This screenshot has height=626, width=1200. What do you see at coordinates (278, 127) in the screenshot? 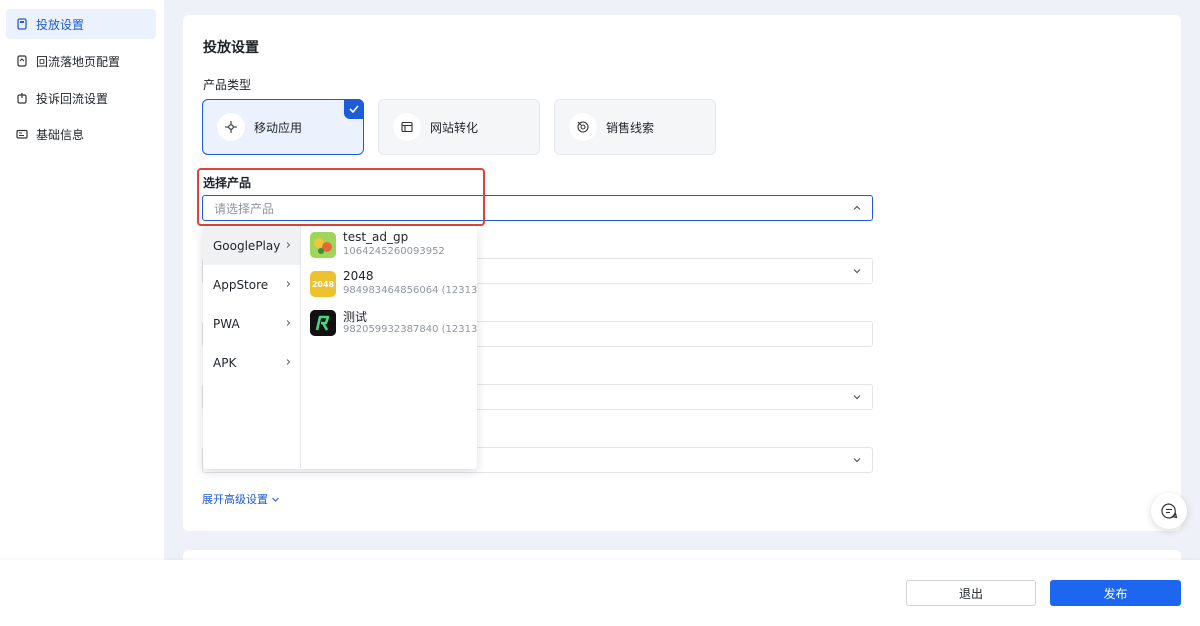
I see `product-type-label-text: 移动应用` at bounding box center [278, 127].